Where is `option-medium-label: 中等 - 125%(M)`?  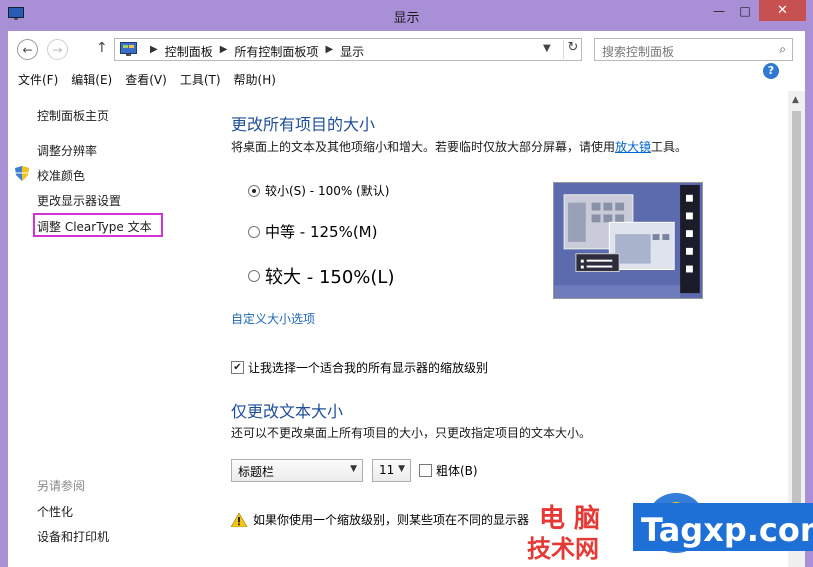 option-medium-label: 中等 - 125%(M) is located at coordinates (321, 232).